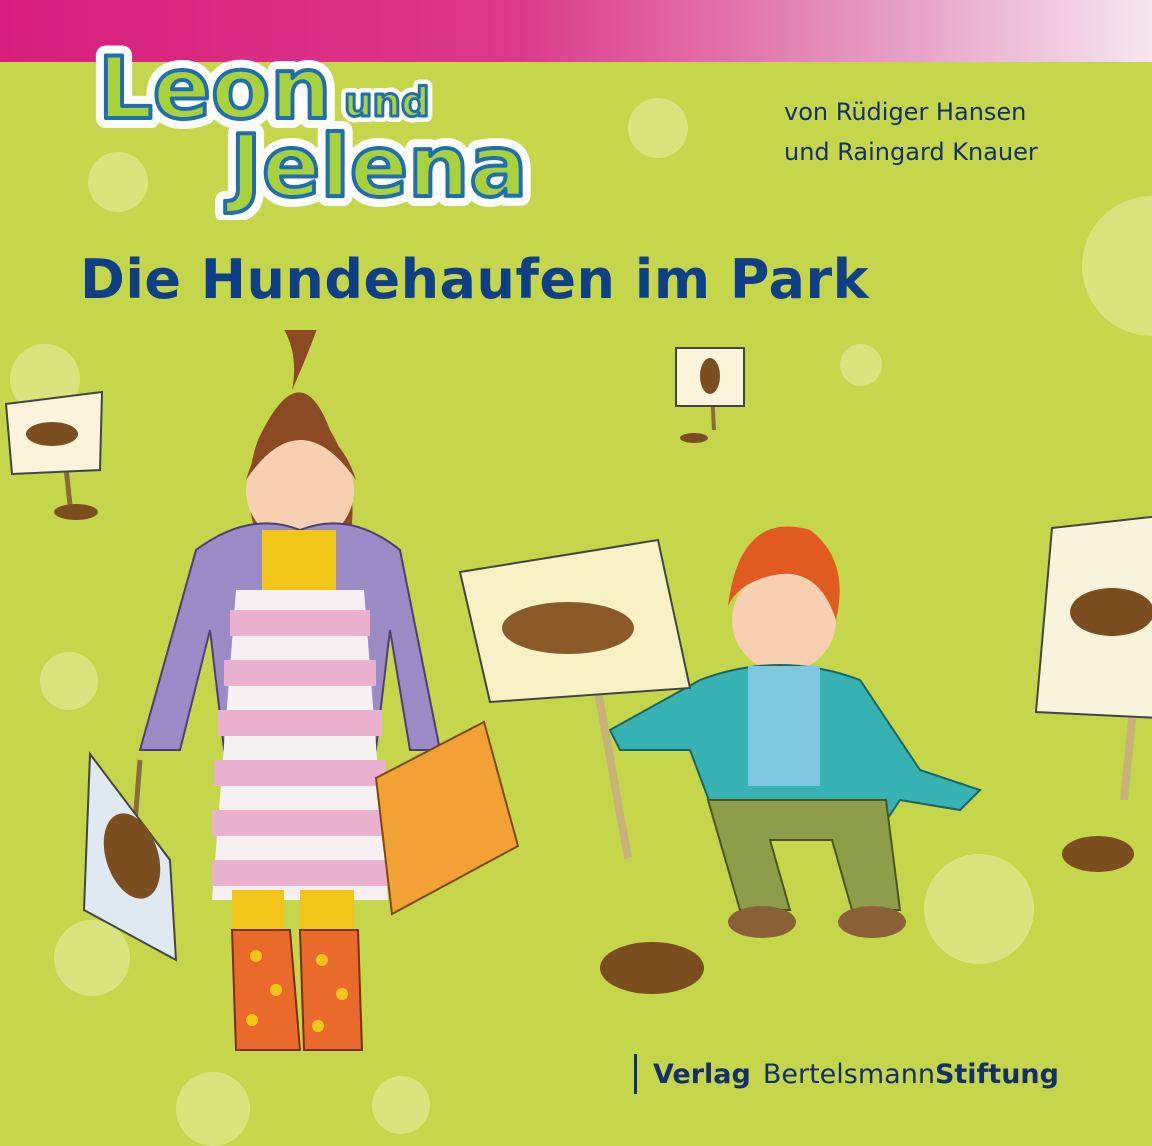 Image resolution: width=1152 pixels, height=1146 pixels. Describe the element at coordinates (130, 856) in the screenshot. I see `sign-girl-left` at that location.